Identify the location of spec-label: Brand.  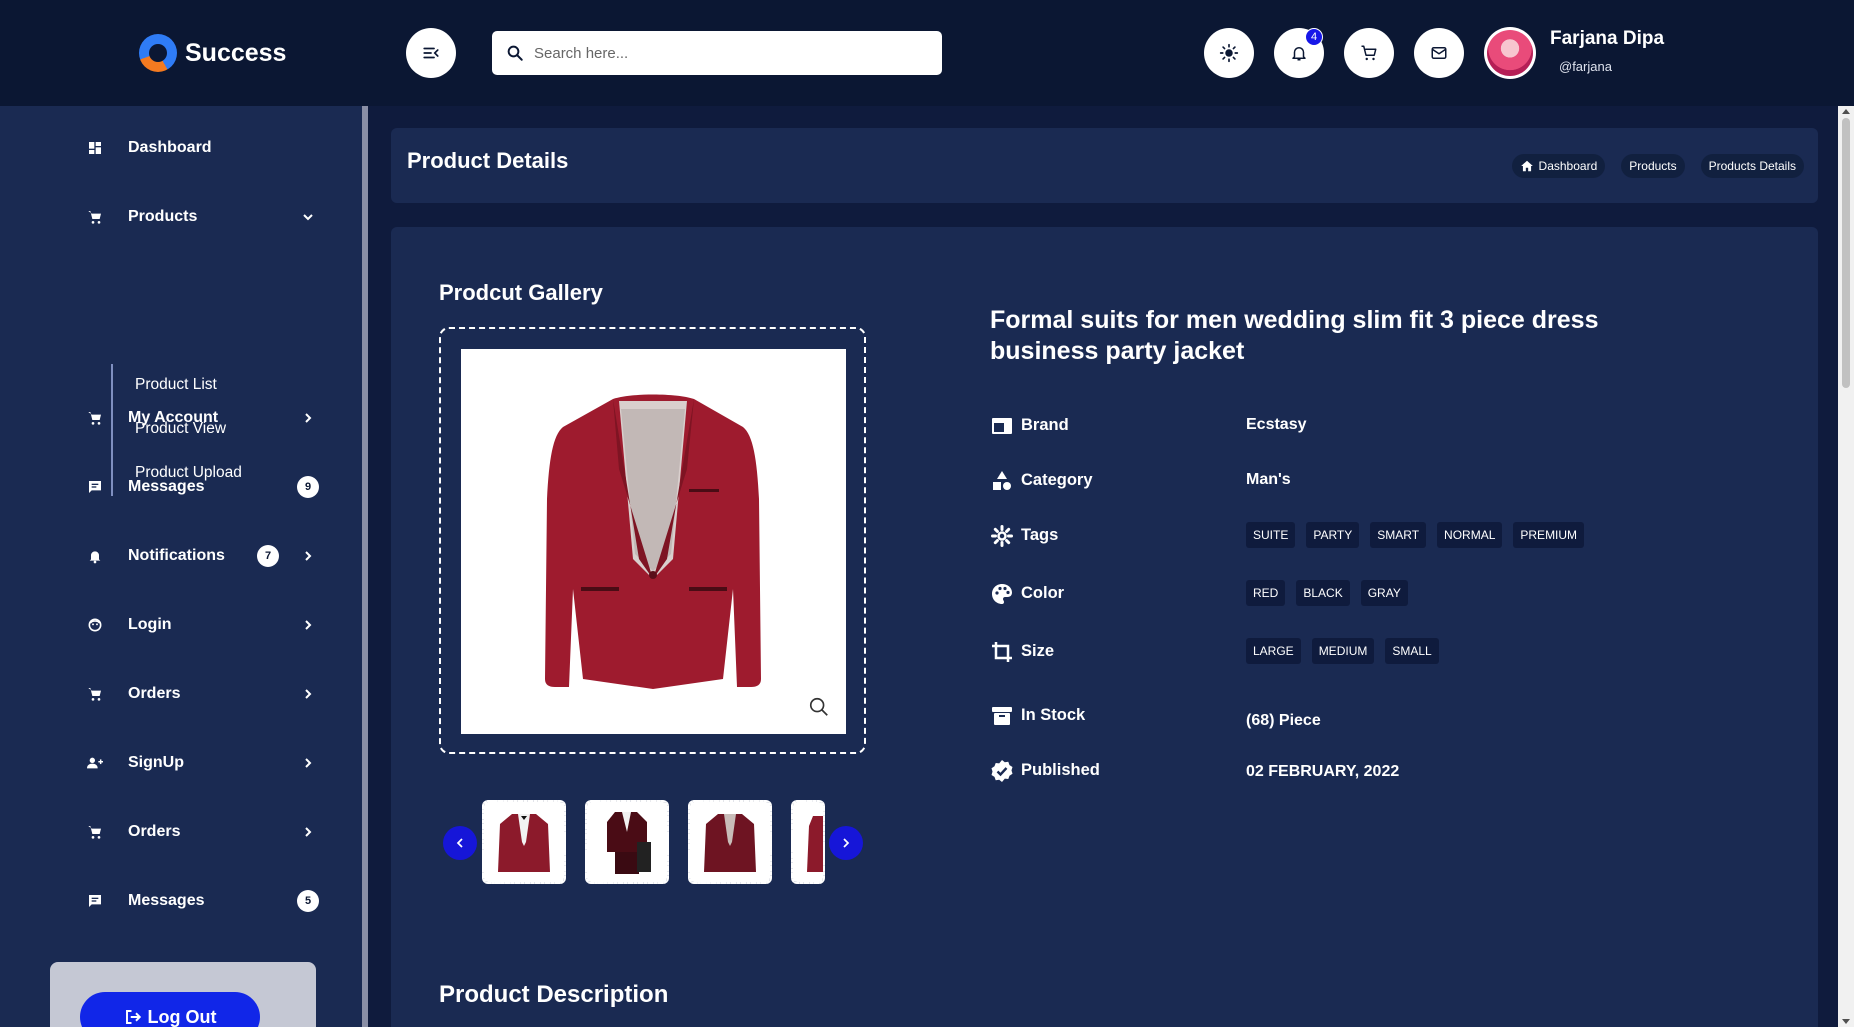
(1045, 425).